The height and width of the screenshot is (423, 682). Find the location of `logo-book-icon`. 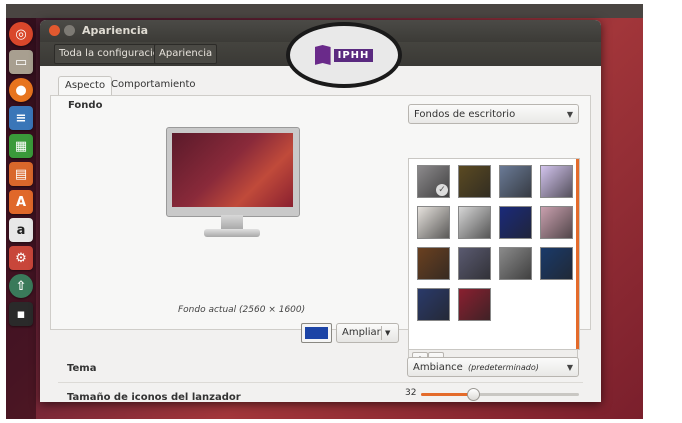

logo-book-icon is located at coordinates (322, 55).